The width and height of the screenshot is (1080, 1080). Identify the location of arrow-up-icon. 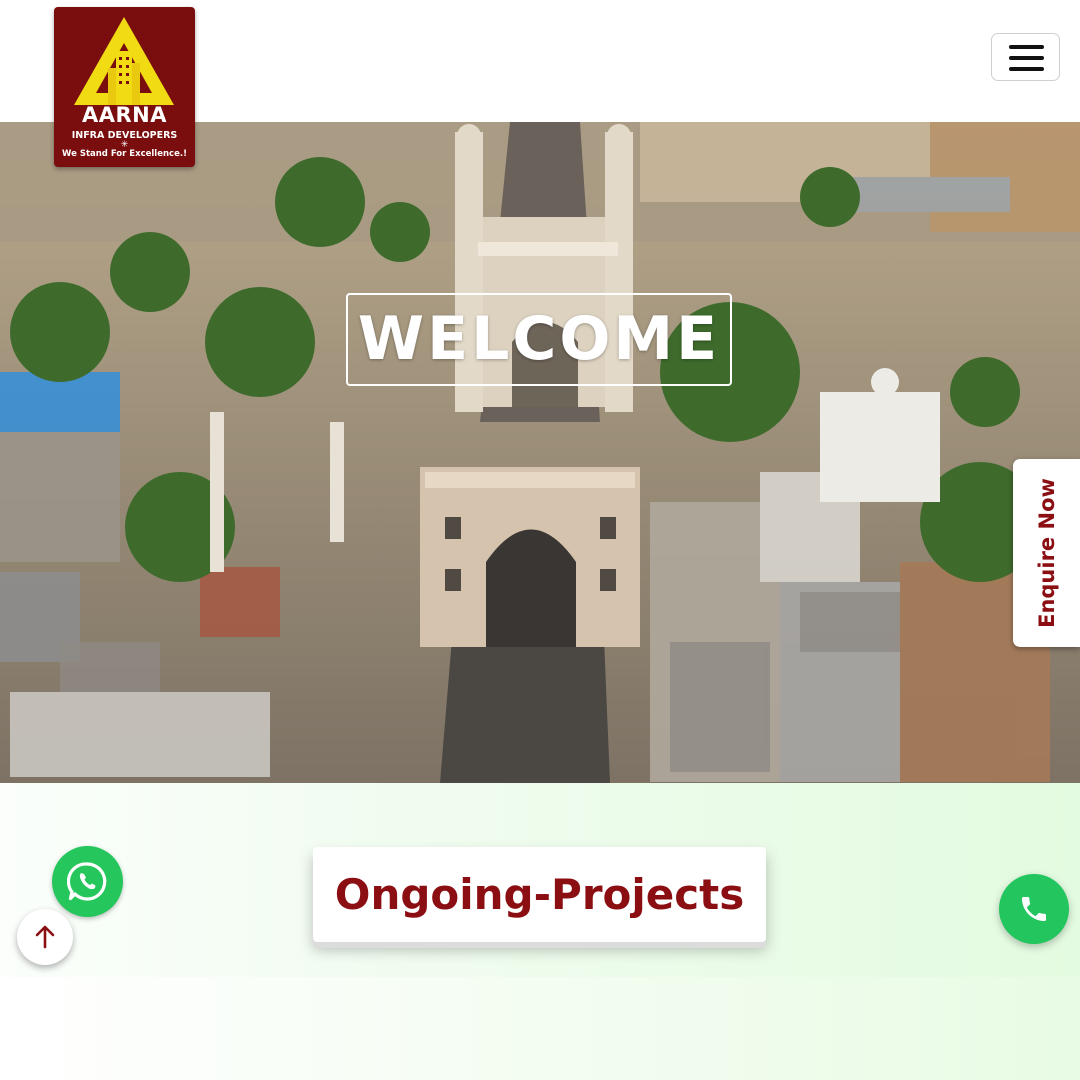
(45, 937).